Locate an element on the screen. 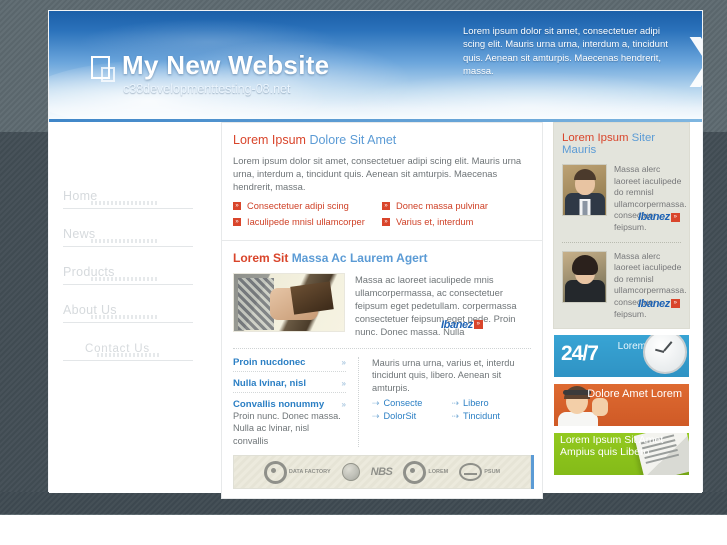 The image size is (727, 545). article-link: » Varius et, interdum is located at coordinates (456, 222).